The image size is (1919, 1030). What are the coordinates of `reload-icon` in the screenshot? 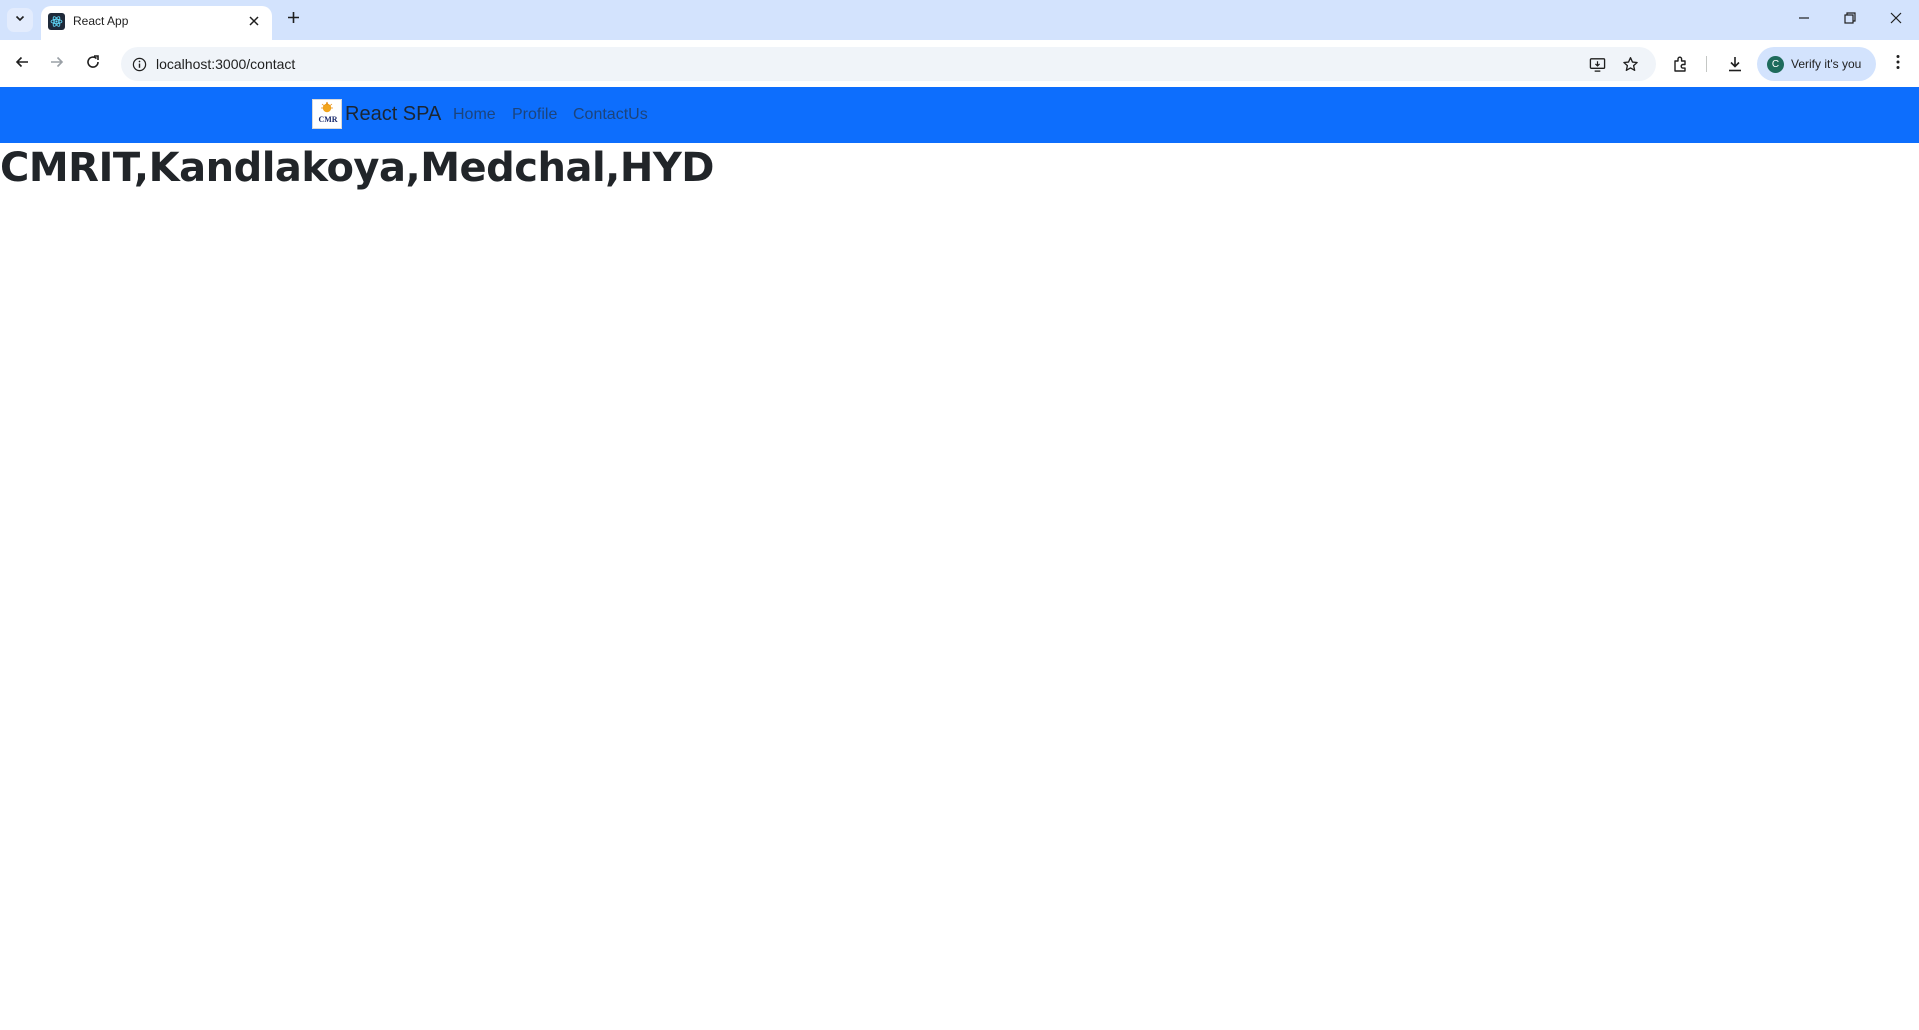 It's located at (93, 64).